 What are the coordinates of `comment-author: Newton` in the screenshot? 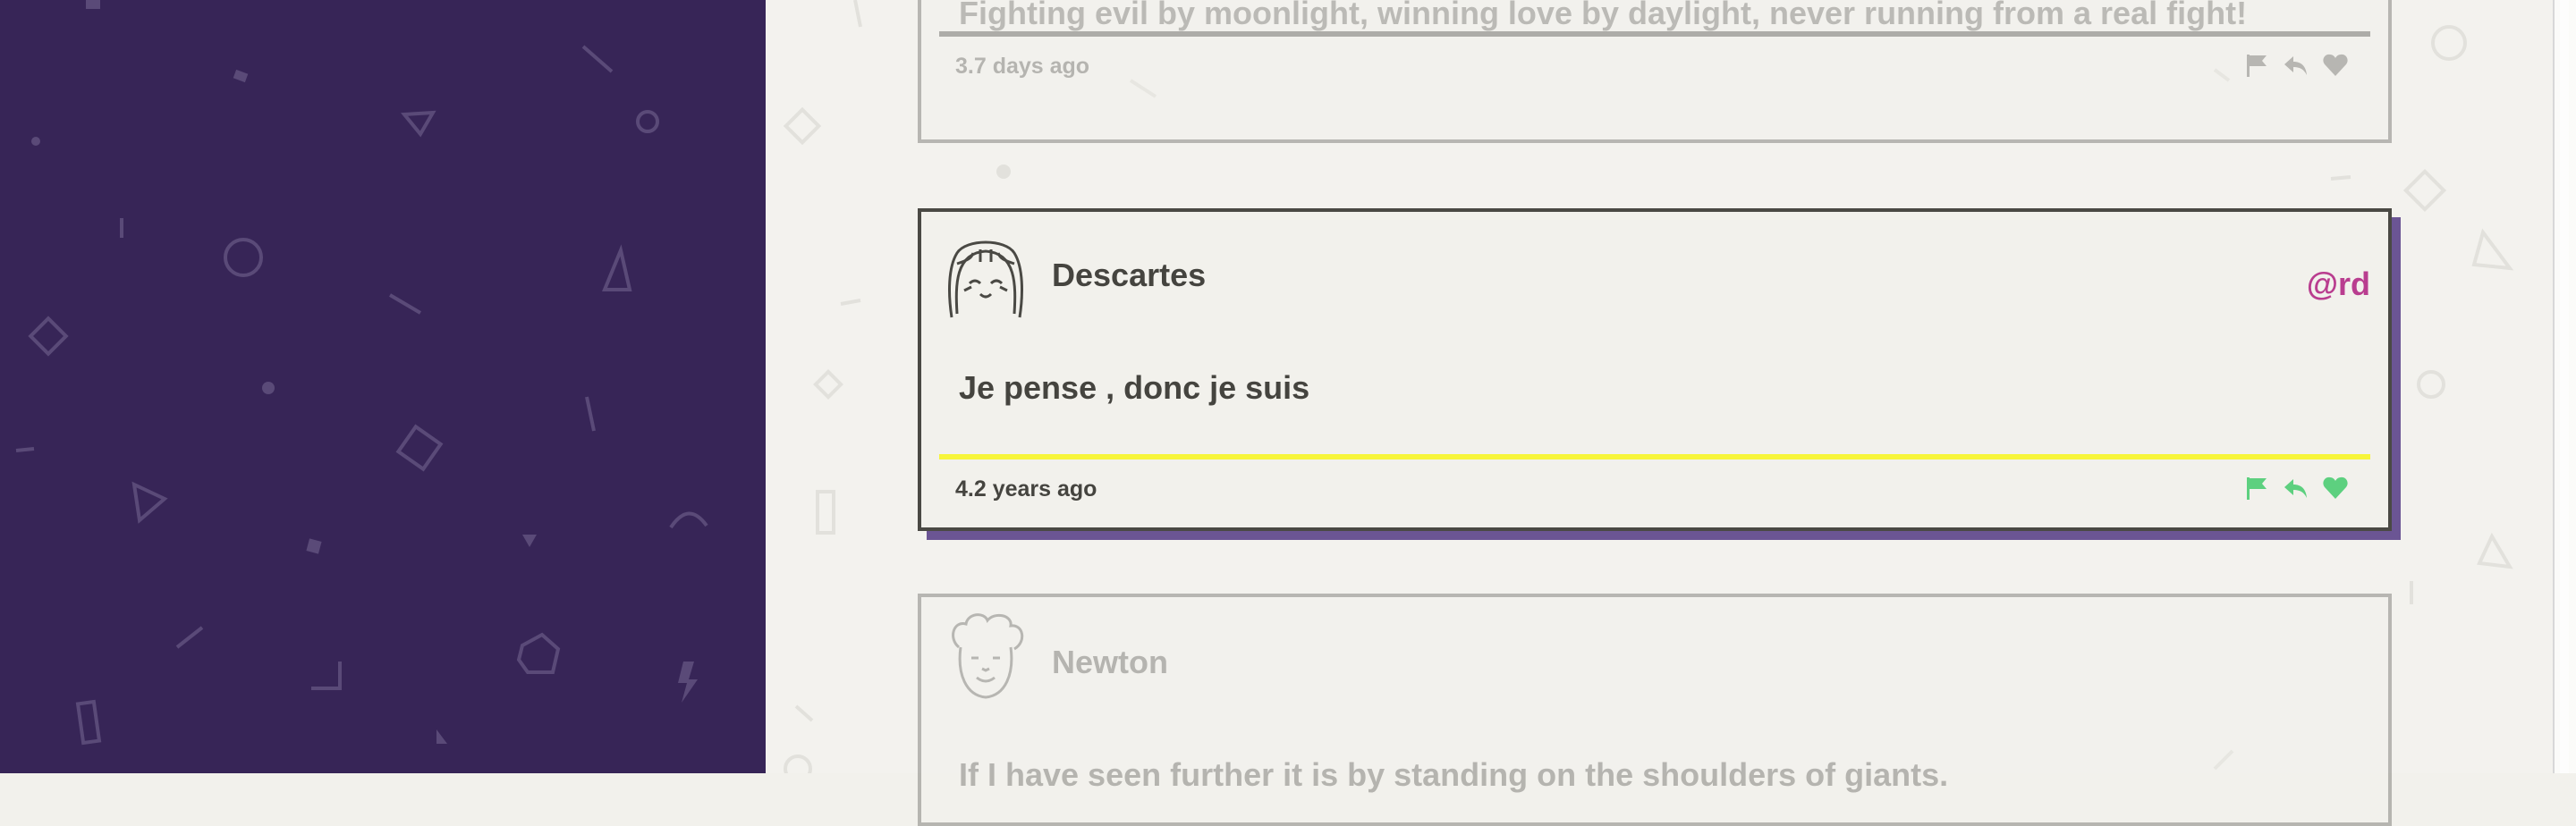 It's located at (1110, 662).